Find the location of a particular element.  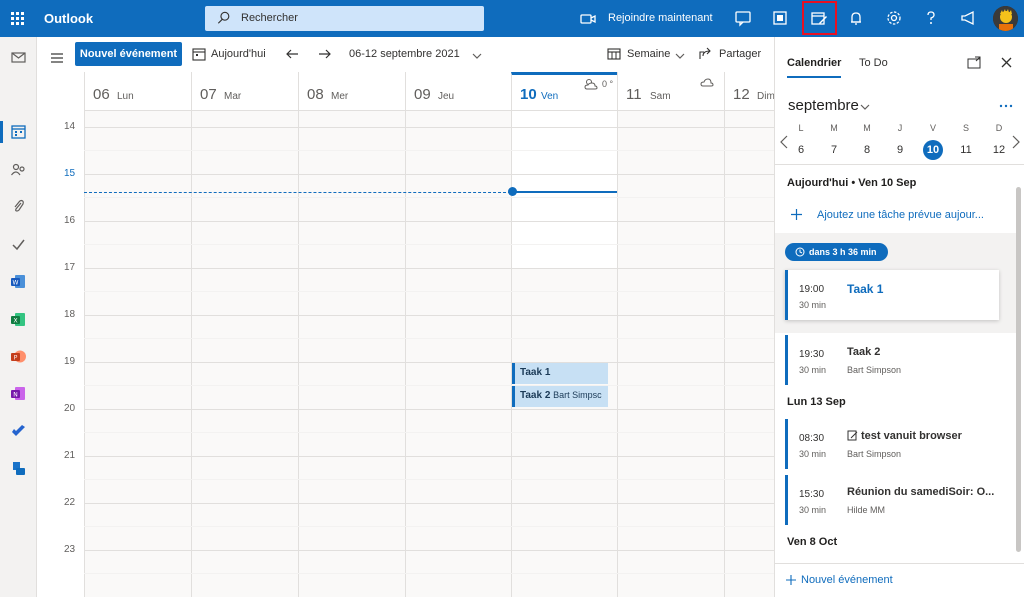

month-title: septembre is located at coordinates (823, 105).